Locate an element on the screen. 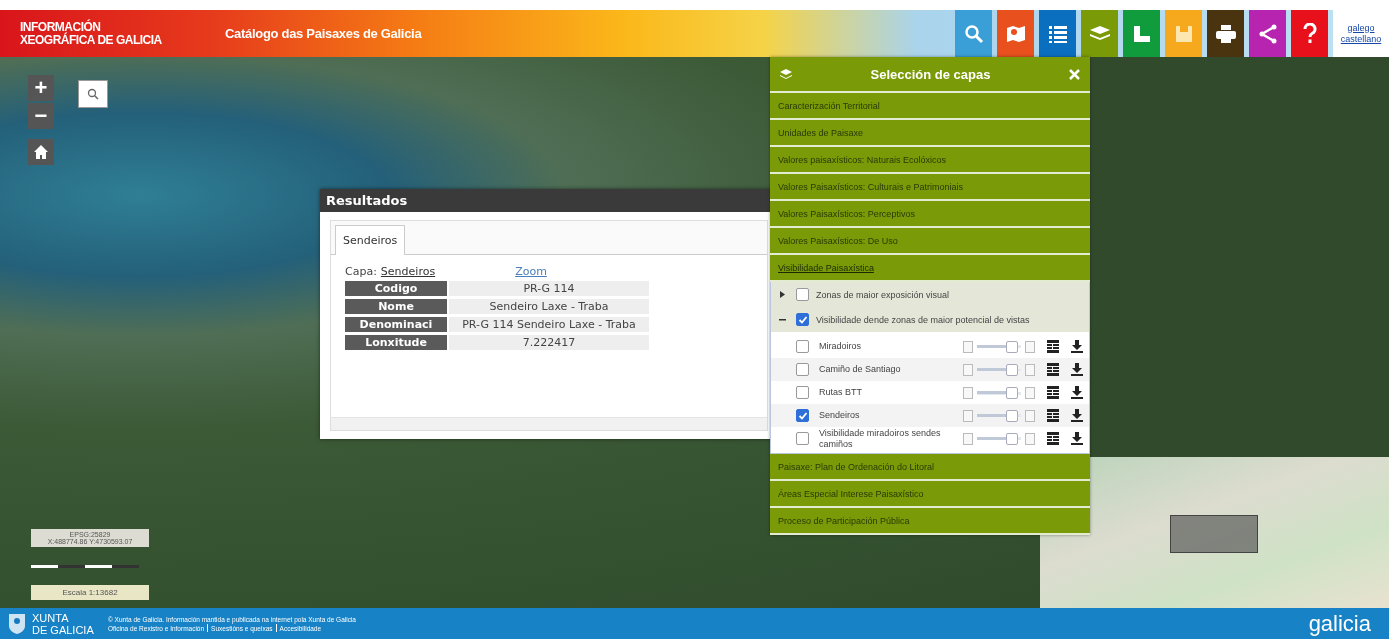 The height and width of the screenshot is (639, 1389). collapse-toggle is located at coordinates (784, 319).